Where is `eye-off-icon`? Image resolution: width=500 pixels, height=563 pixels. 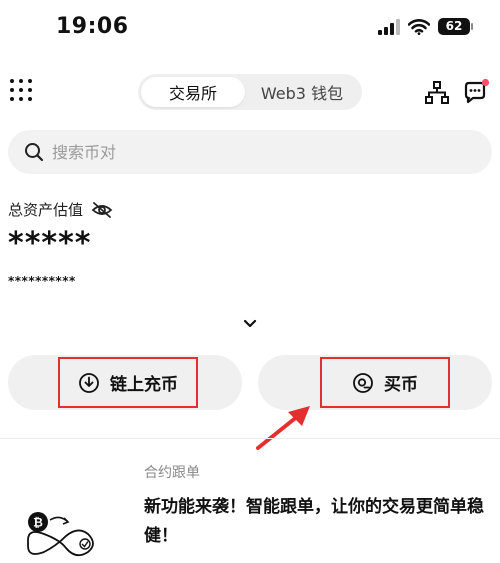 eye-off-icon is located at coordinates (102, 210).